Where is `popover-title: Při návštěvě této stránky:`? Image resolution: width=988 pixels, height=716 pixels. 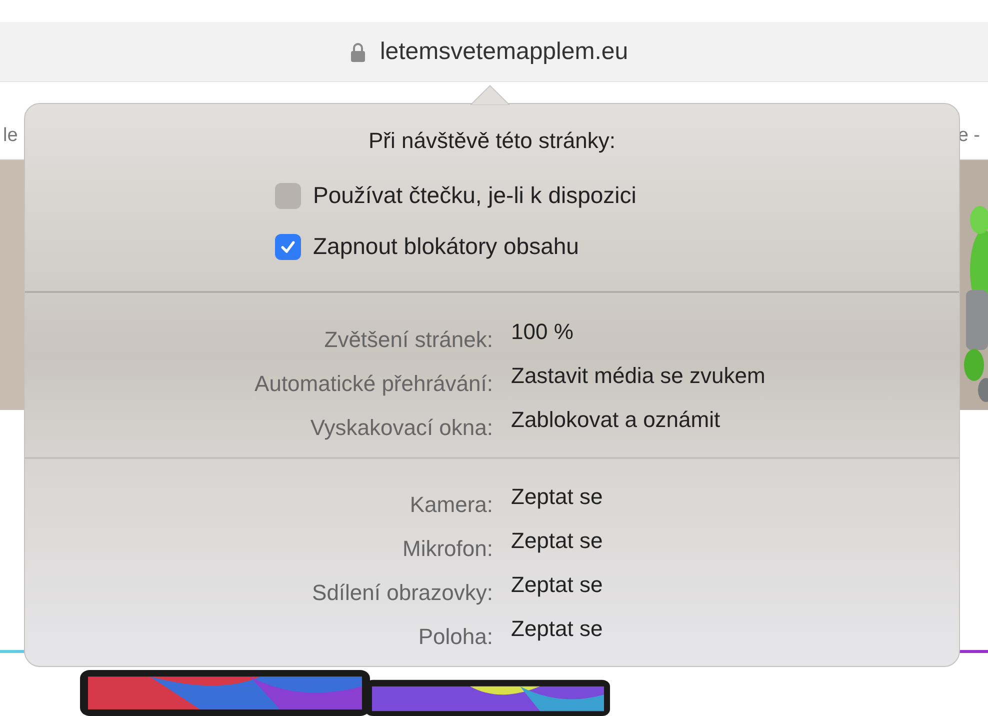 popover-title: Při návštěvě této stránky: is located at coordinates (492, 141).